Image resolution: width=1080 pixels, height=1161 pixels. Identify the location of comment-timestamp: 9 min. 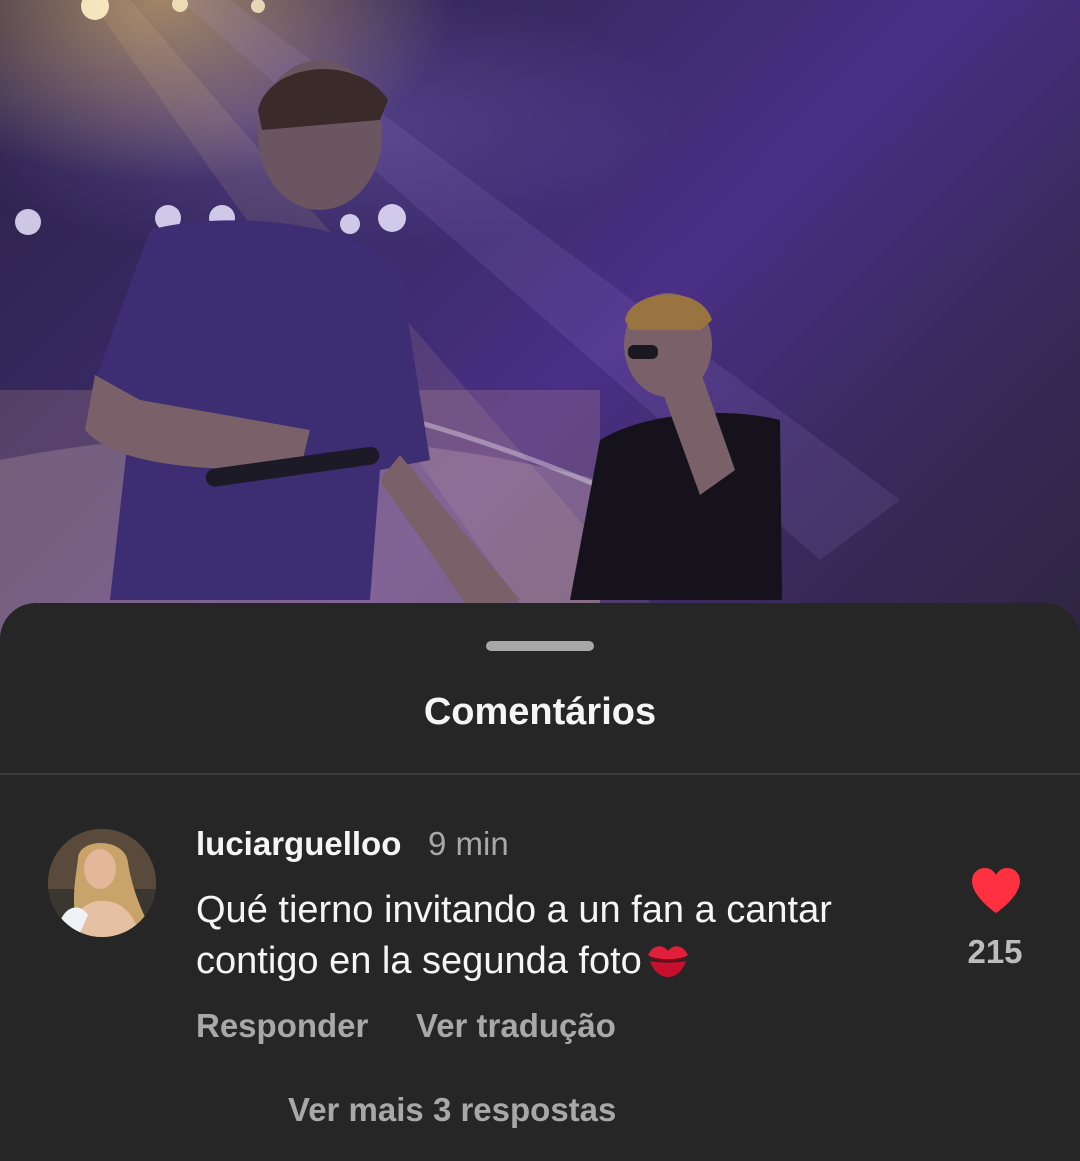
(468, 843).